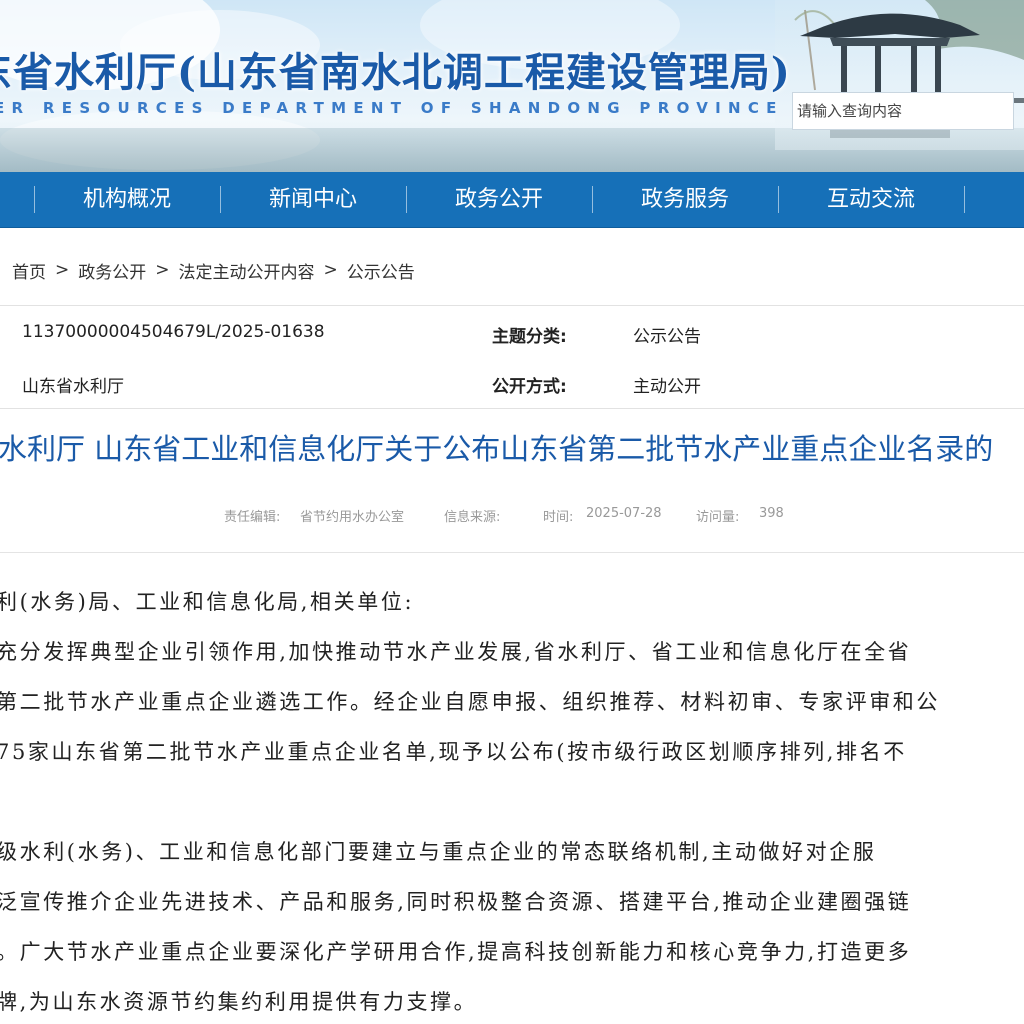 Image resolution: width=1024 pixels, height=1024 pixels. What do you see at coordinates (247, 270) in the screenshot?
I see `breadcrumb-fading: 法定主动公开内容` at bounding box center [247, 270].